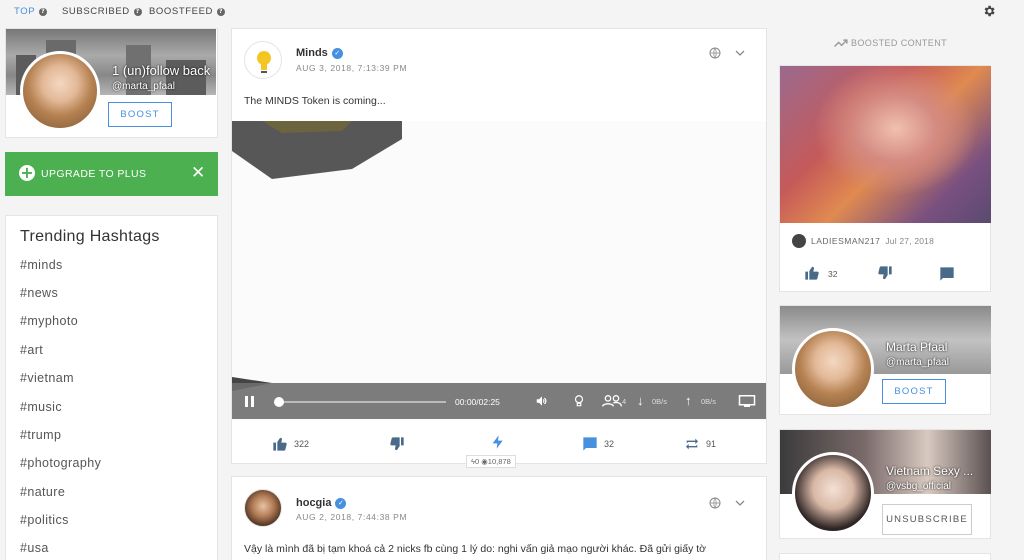 This screenshot has height=560, width=1024. Describe the element at coordinates (143, 86) in the screenshot. I see `user-handle: @marta_pfaal` at that location.